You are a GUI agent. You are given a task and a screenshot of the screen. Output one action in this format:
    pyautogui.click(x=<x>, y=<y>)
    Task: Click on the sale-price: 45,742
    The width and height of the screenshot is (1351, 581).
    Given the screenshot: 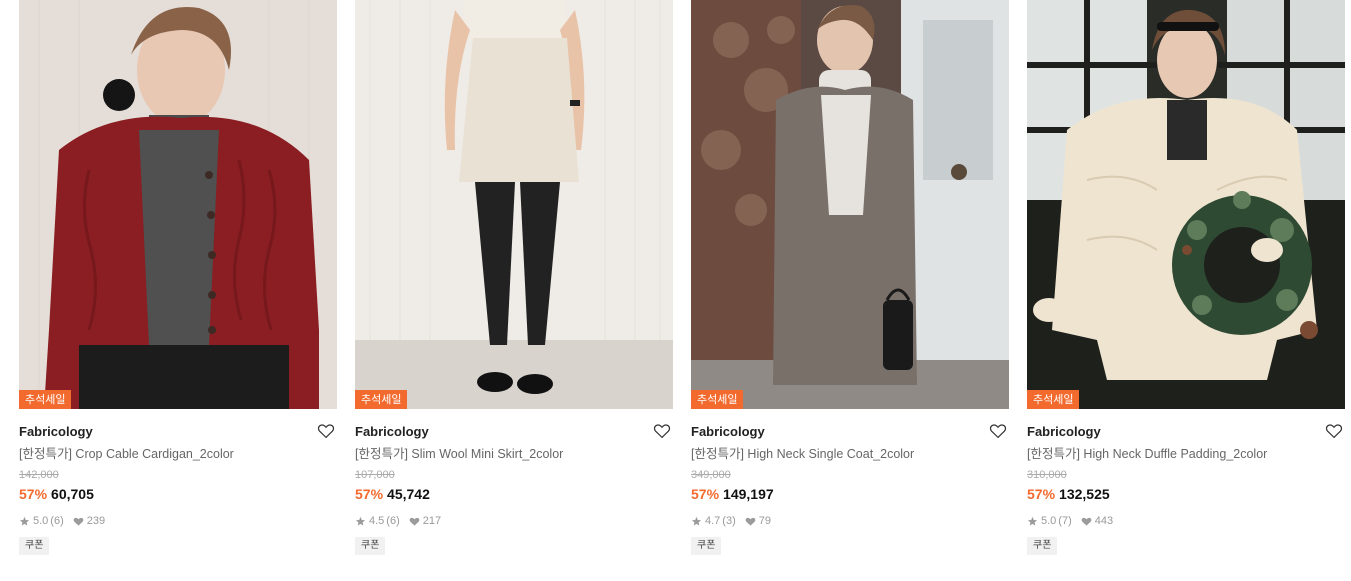 What is the action you would take?
    pyautogui.click(x=408, y=494)
    